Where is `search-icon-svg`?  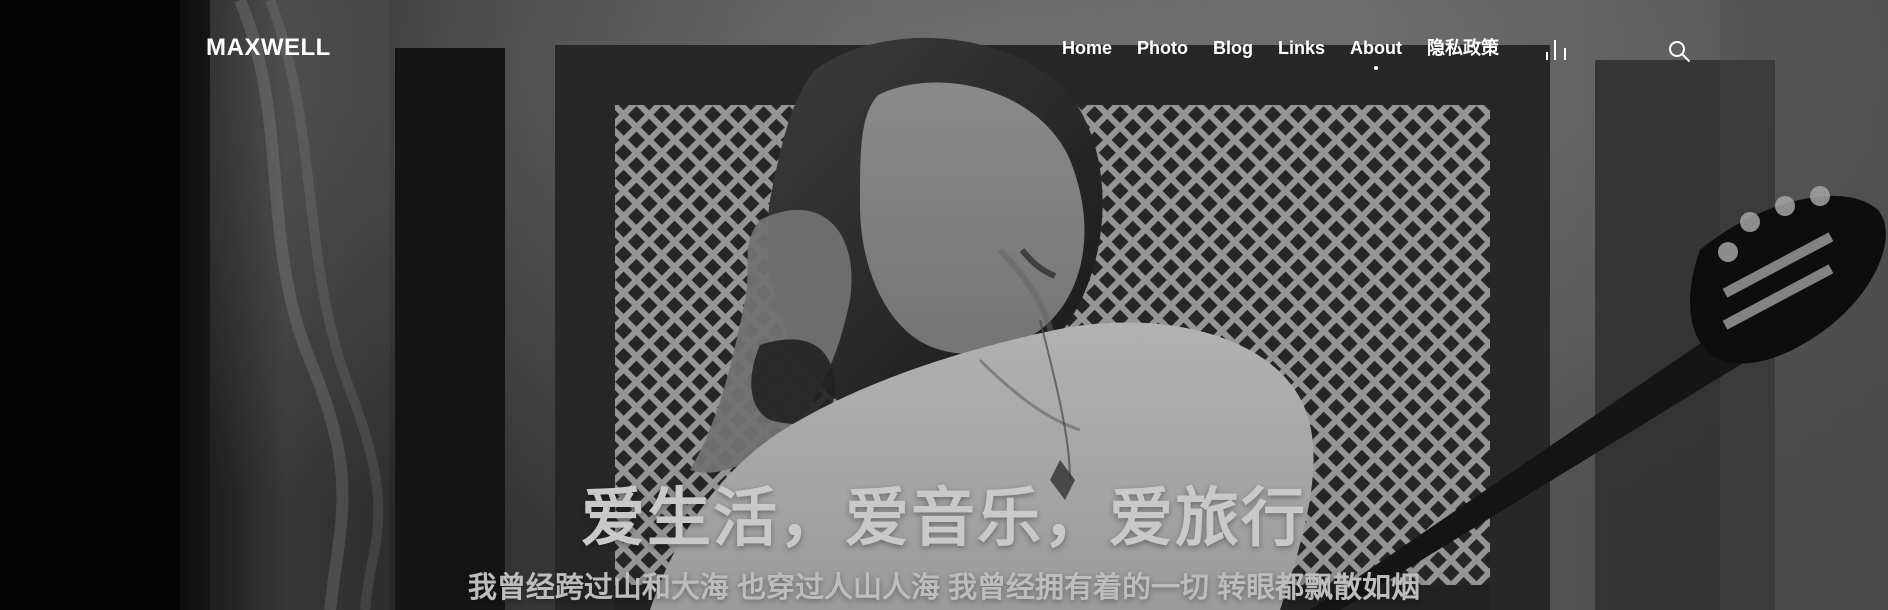
search-icon-svg is located at coordinates (1679, 51).